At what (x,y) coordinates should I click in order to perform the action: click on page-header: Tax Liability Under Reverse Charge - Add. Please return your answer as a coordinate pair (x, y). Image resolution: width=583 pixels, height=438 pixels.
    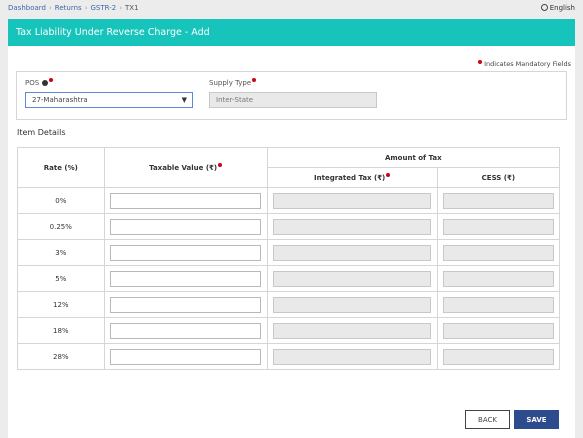
    Looking at the image, I should click on (291, 32).